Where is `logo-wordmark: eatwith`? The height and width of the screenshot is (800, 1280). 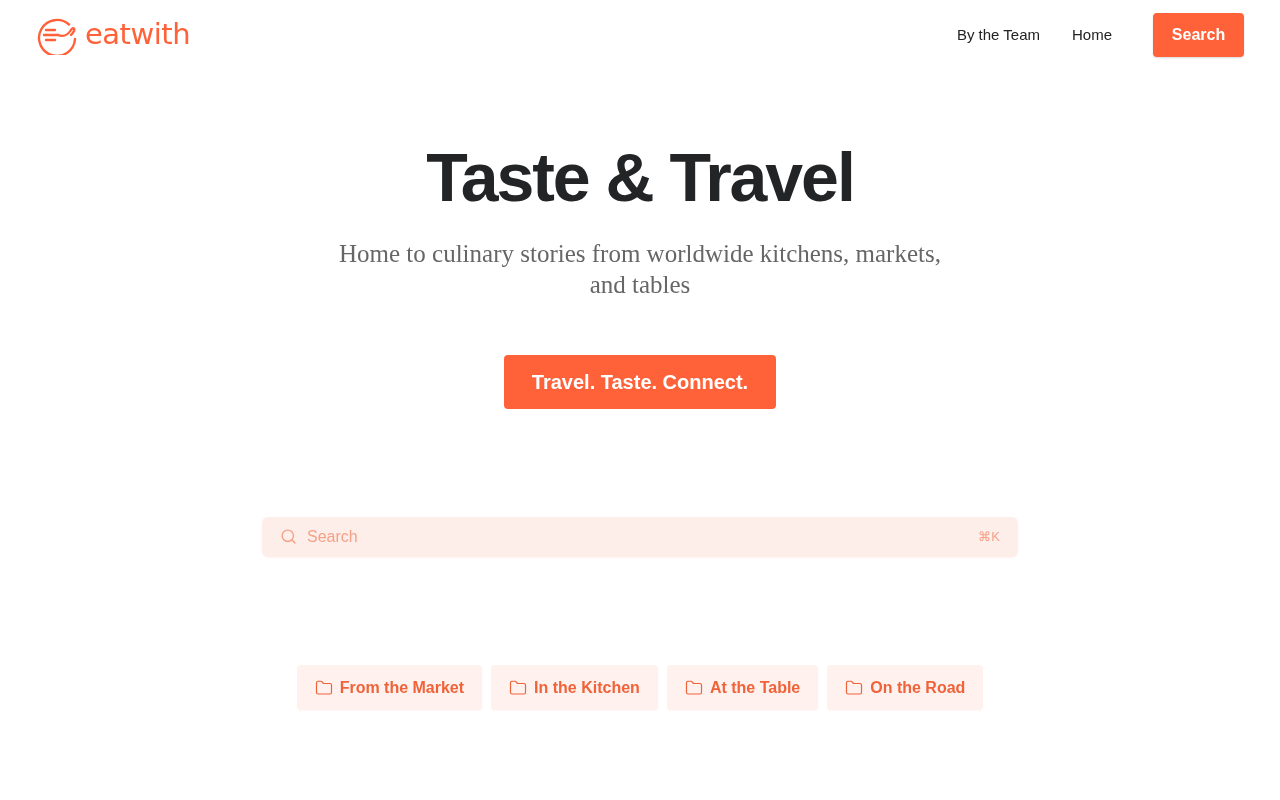
logo-wordmark: eatwith is located at coordinates (137, 35).